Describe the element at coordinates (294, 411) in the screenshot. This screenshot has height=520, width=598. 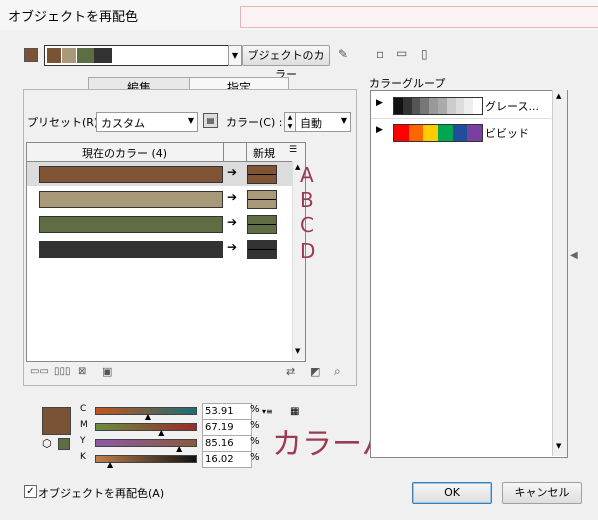
I see `color-library-icon: ▦` at that location.